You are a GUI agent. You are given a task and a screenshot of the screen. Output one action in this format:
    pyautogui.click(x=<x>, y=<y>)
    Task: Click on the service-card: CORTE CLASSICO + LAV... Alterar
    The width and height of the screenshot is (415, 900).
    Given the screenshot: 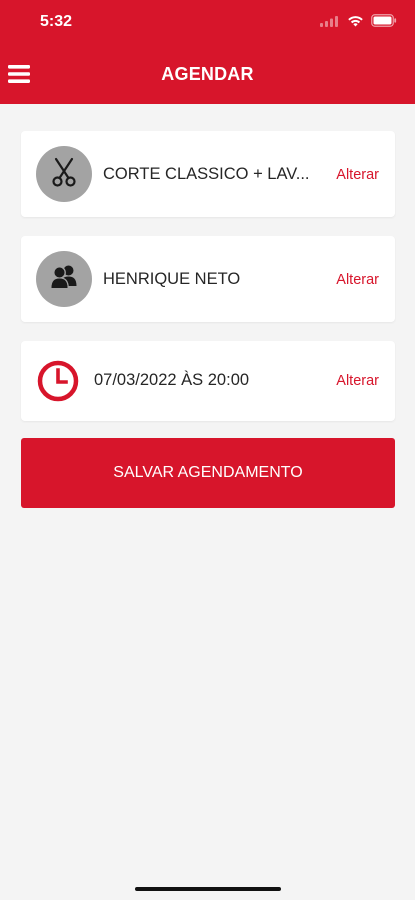 What is the action you would take?
    pyautogui.click(x=208, y=174)
    